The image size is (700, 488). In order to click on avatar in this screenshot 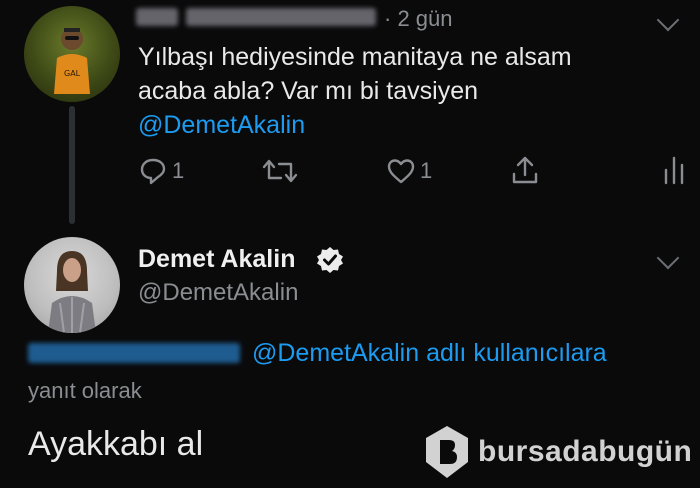, I will do `click(72, 285)`.